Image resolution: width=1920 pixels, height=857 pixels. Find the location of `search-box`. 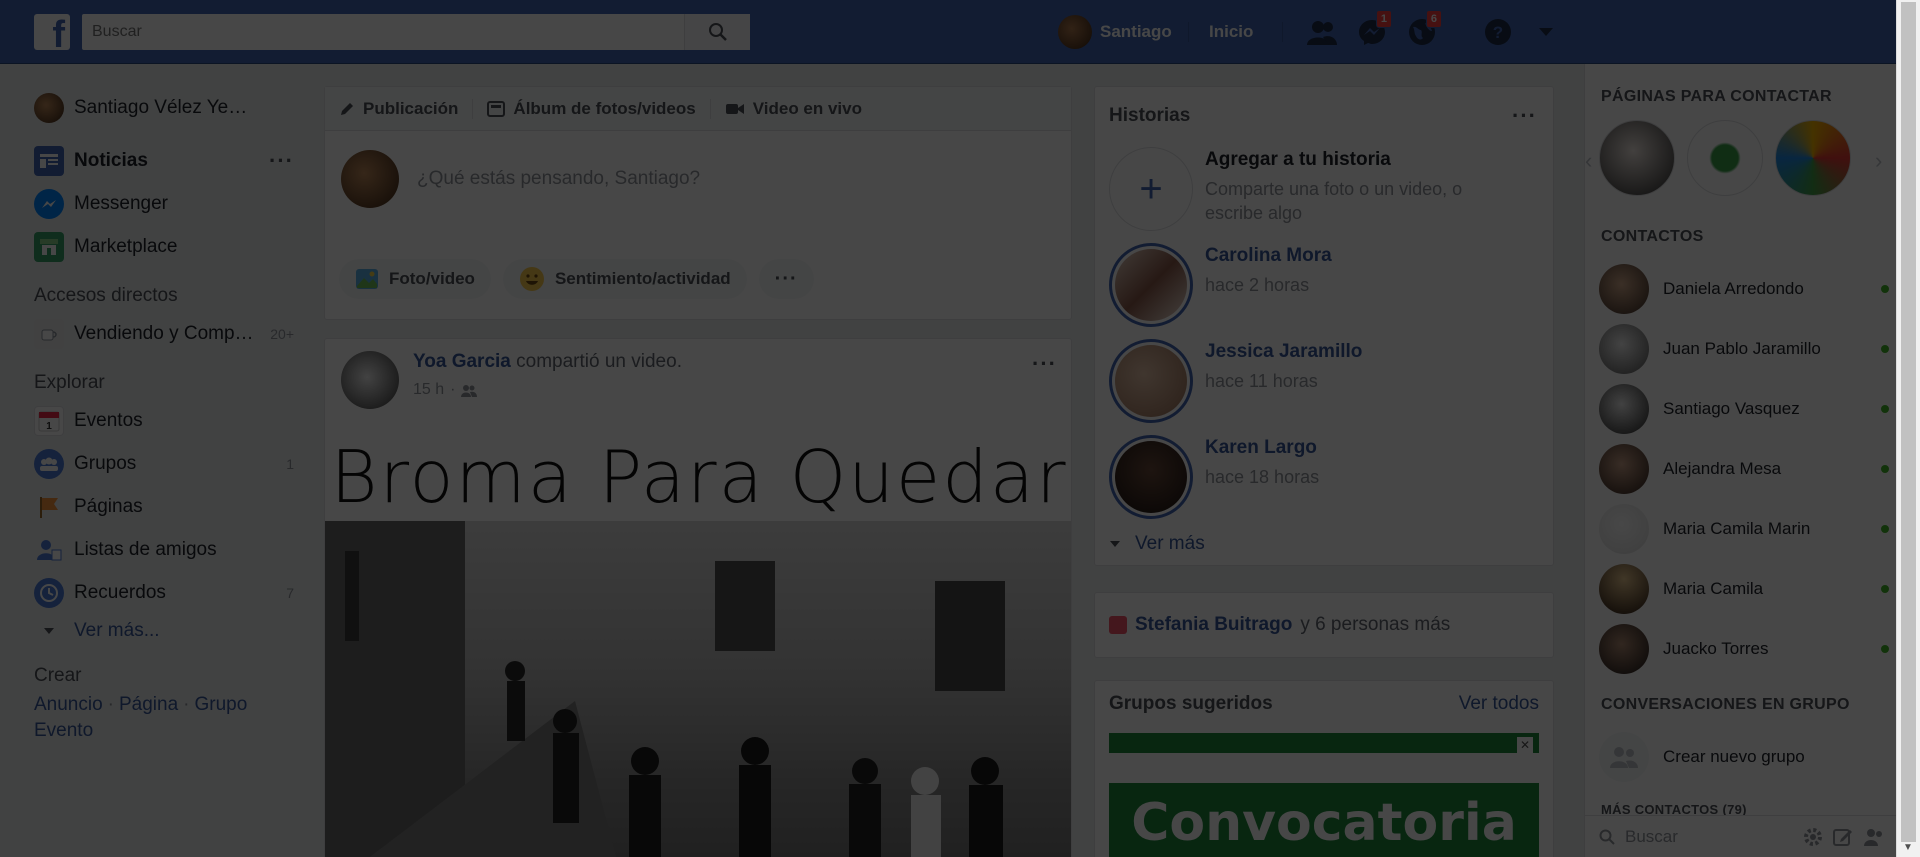

search-box is located at coordinates (416, 32).